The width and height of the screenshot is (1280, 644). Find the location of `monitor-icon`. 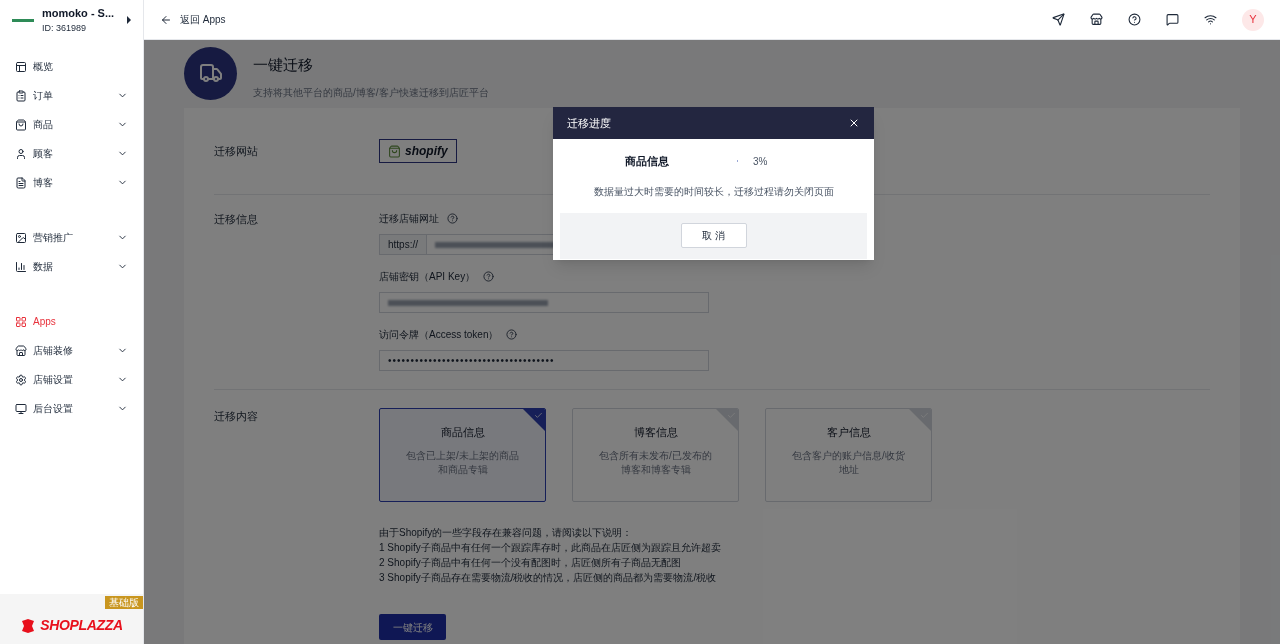

monitor-icon is located at coordinates (21, 408).